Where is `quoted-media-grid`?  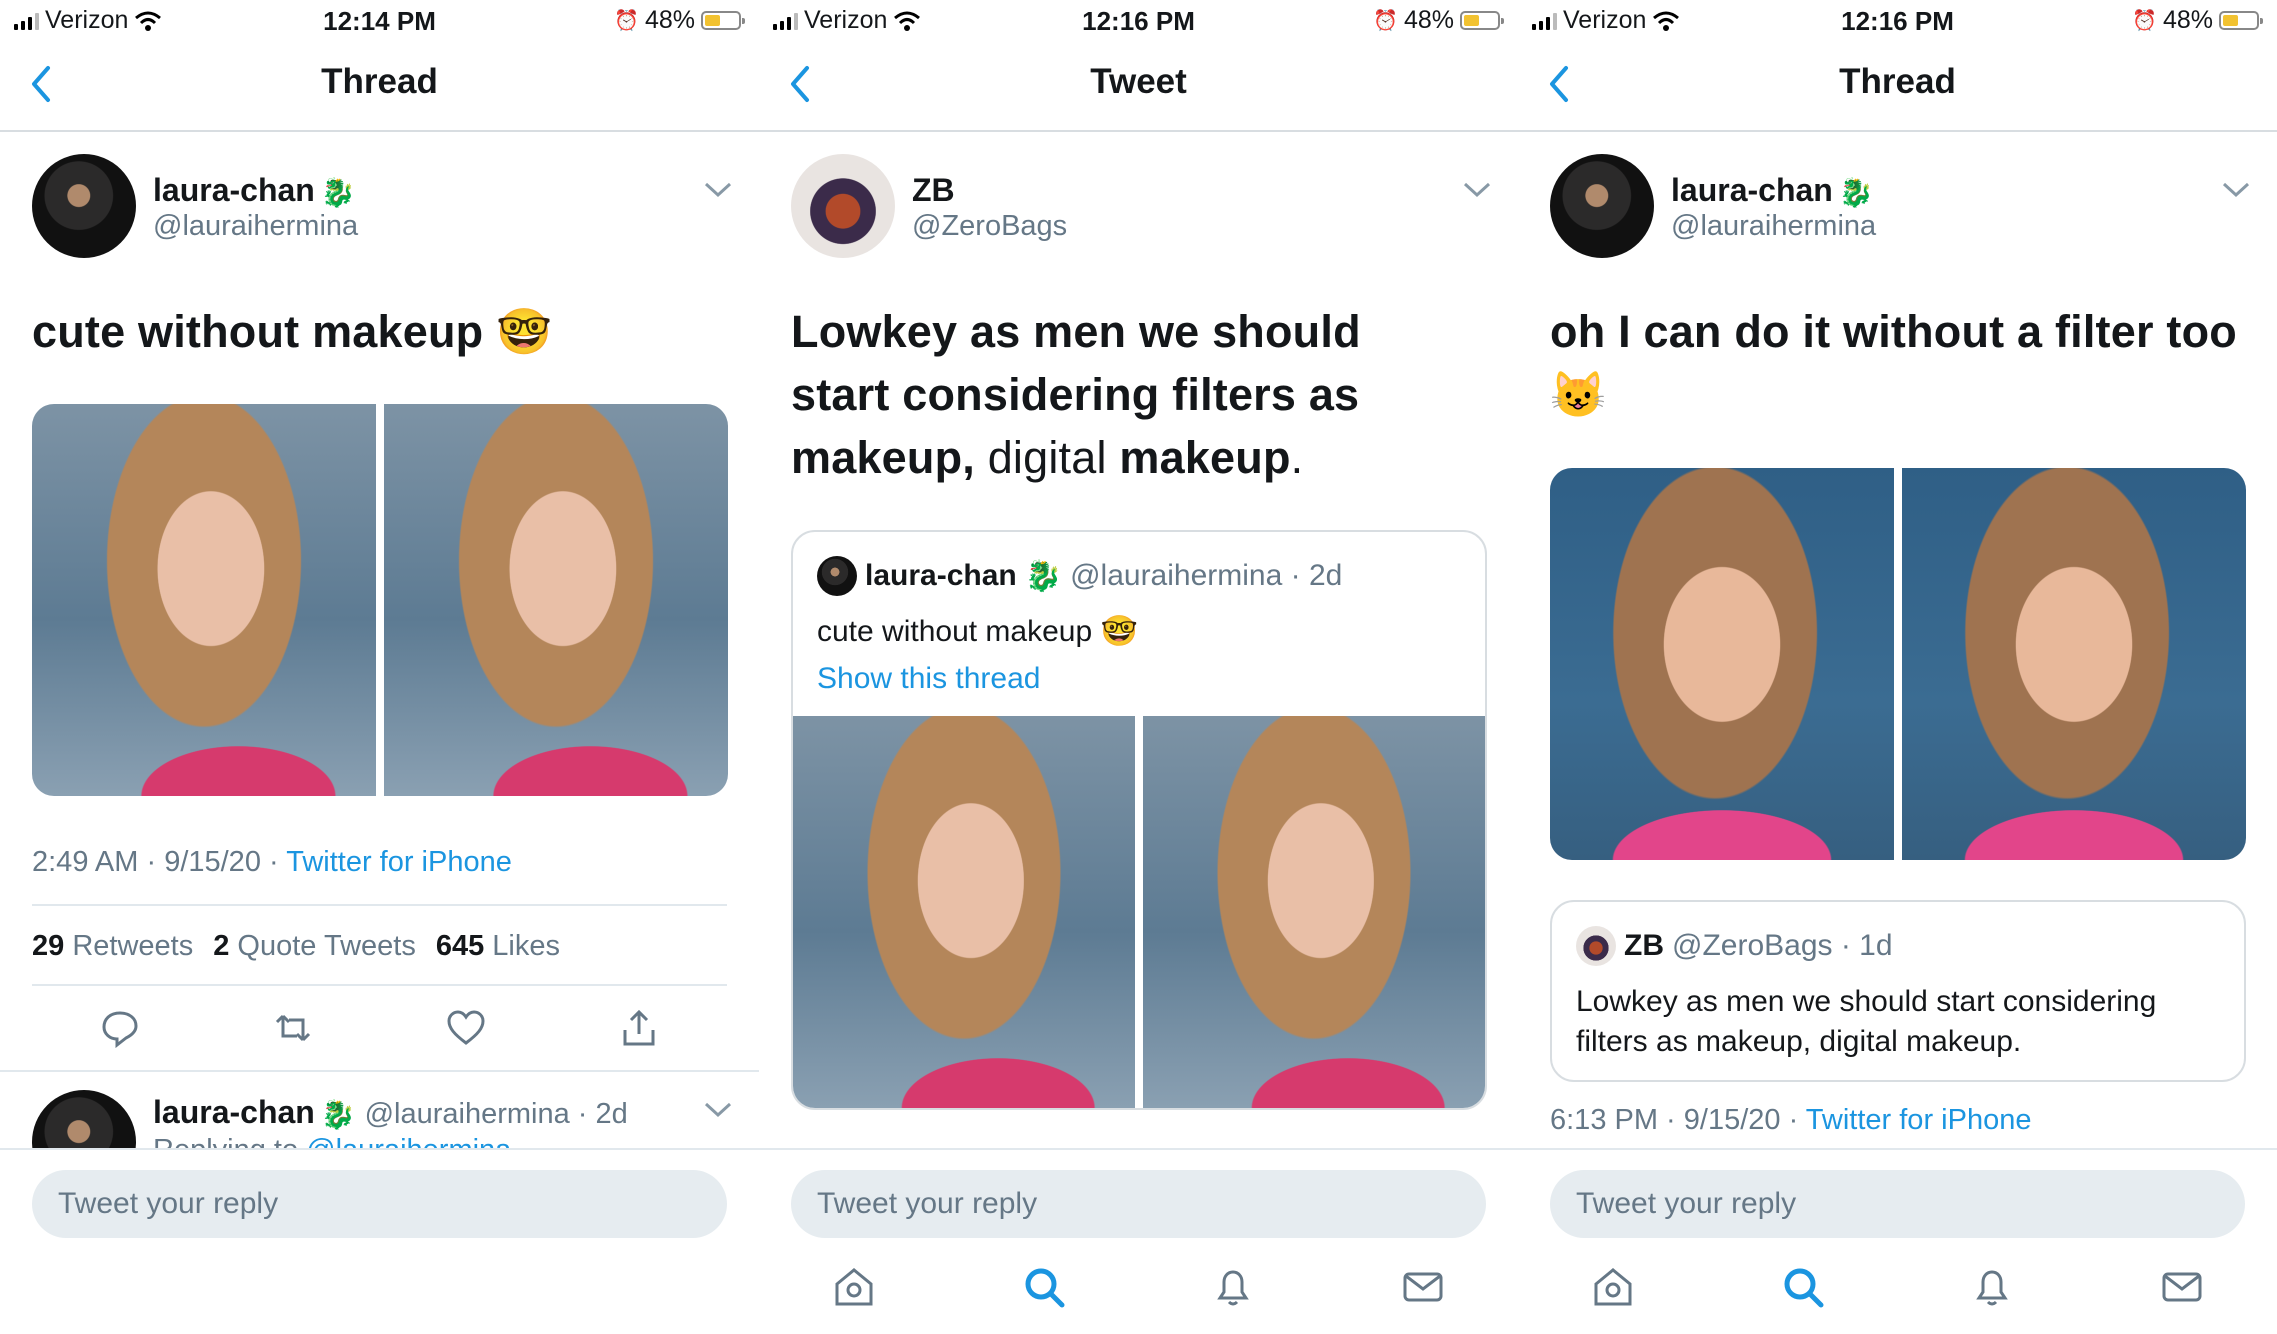
quoted-media-grid is located at coordinates (1139, 912).